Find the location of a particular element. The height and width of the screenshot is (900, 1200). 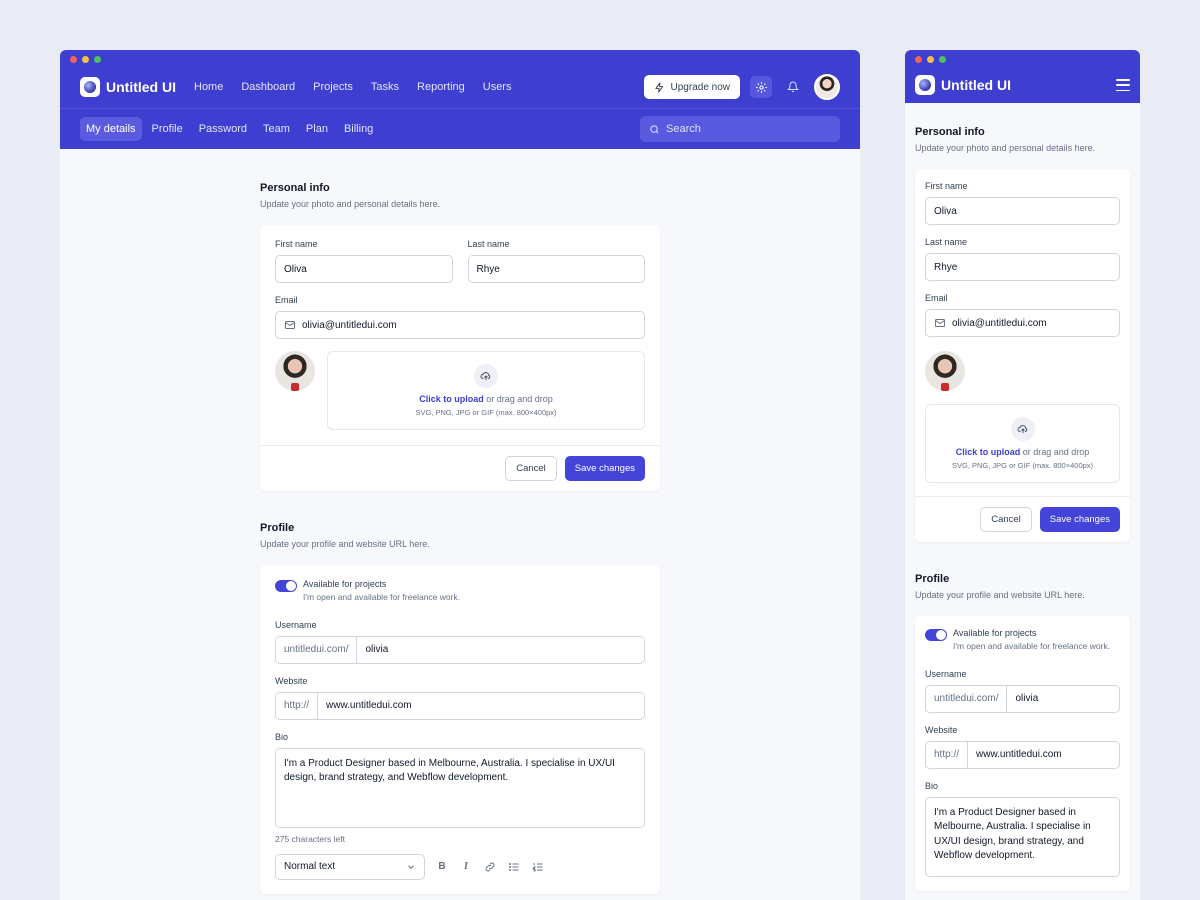

window-controls is located at coordinates (85, 59).